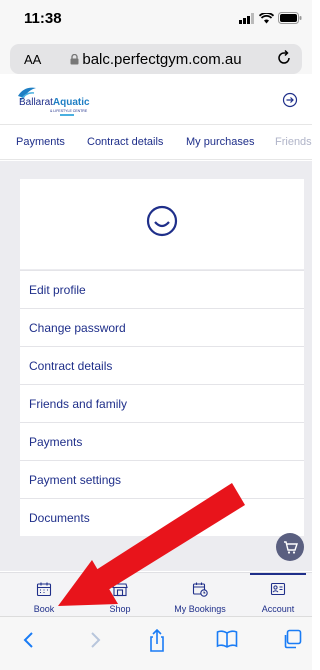  What do you see at coordinates (156, 101) in the screenshot?
I see `app-header: BallaratAquatic & LIFESTYLE CENTRE` at bounding box center [156, 101].